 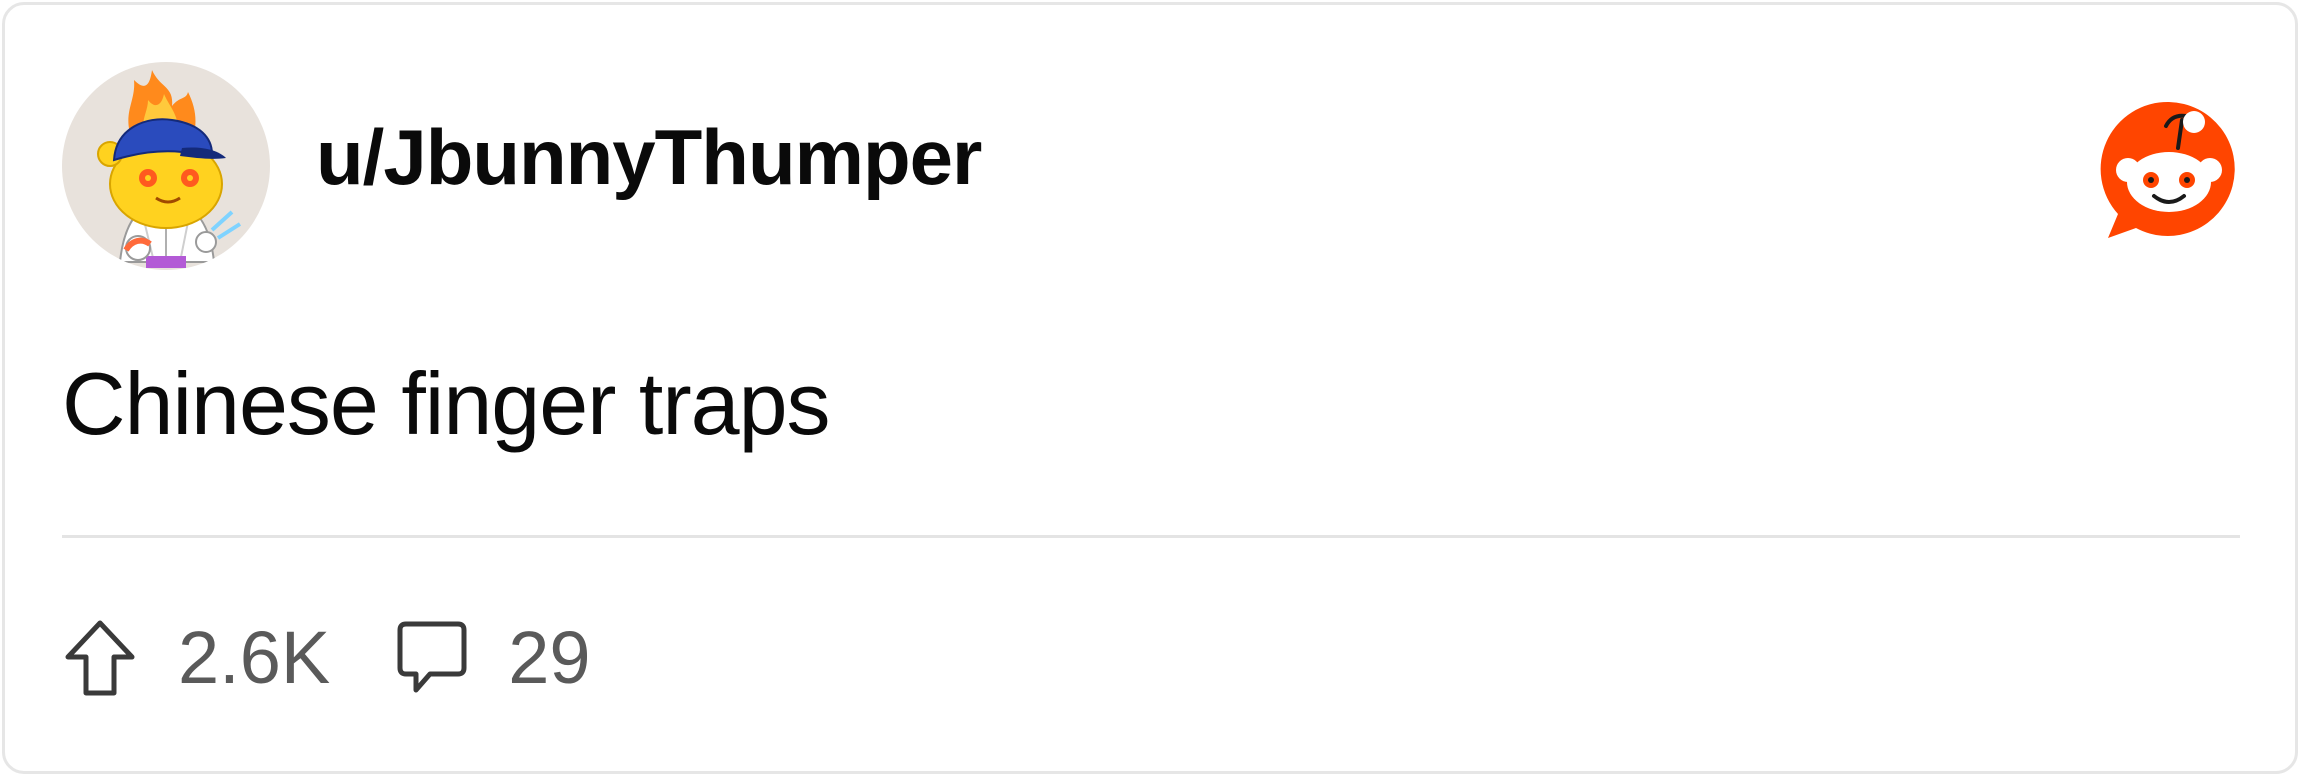 I want to click on comment-bubble-icon, so click(x=432, y=657).